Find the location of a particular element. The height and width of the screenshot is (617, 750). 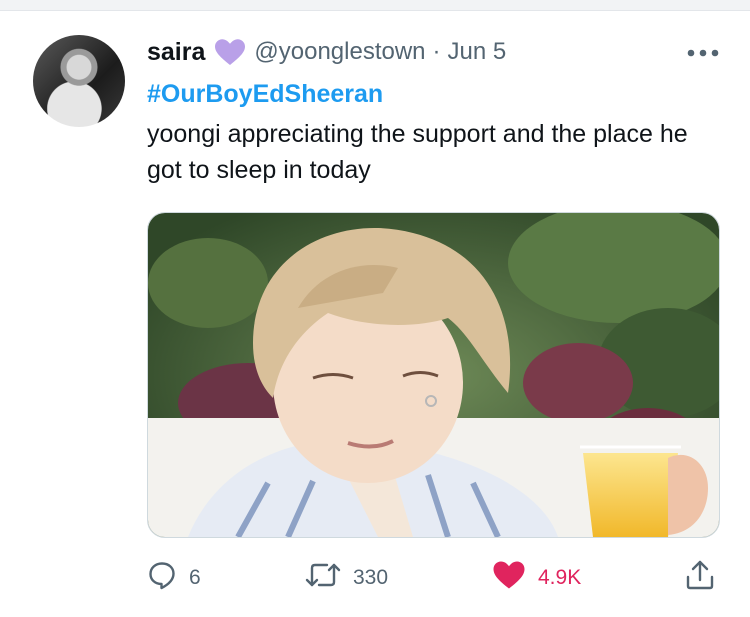

top-divider is located at coordinates (375, 5).